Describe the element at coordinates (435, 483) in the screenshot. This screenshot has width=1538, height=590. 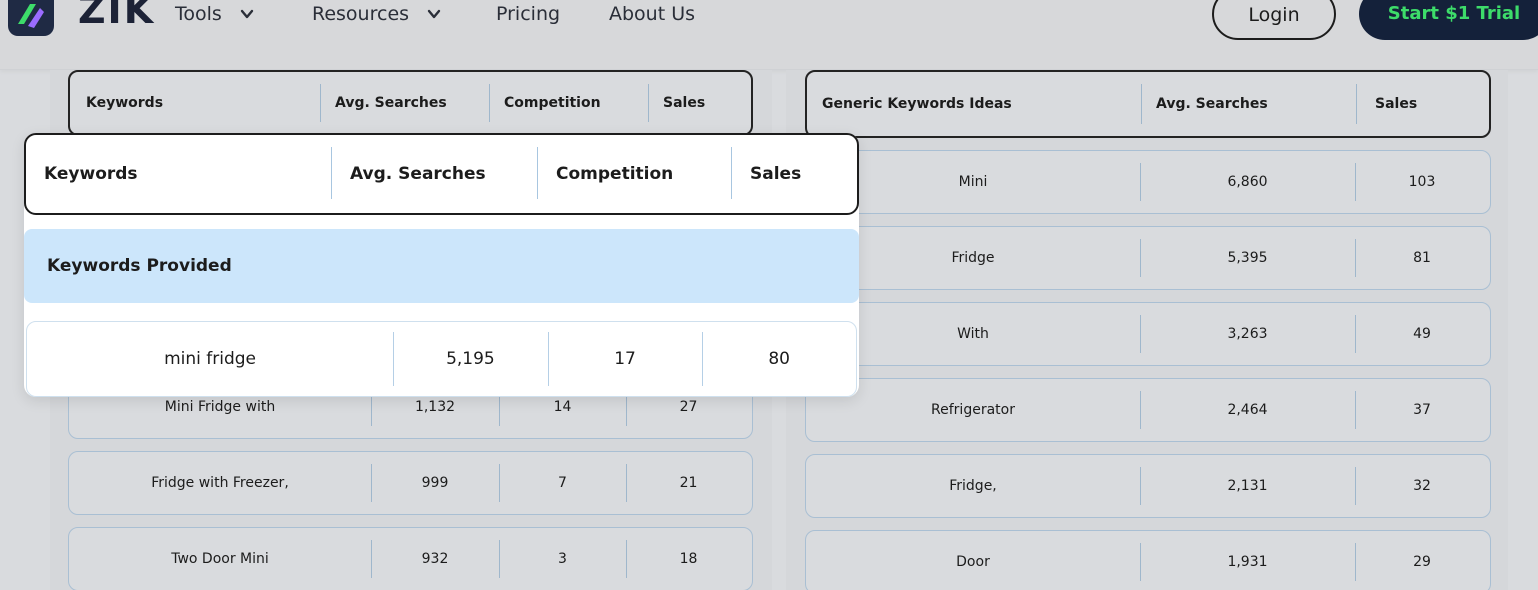
I see `cell-avg-searches: 999` at that location.